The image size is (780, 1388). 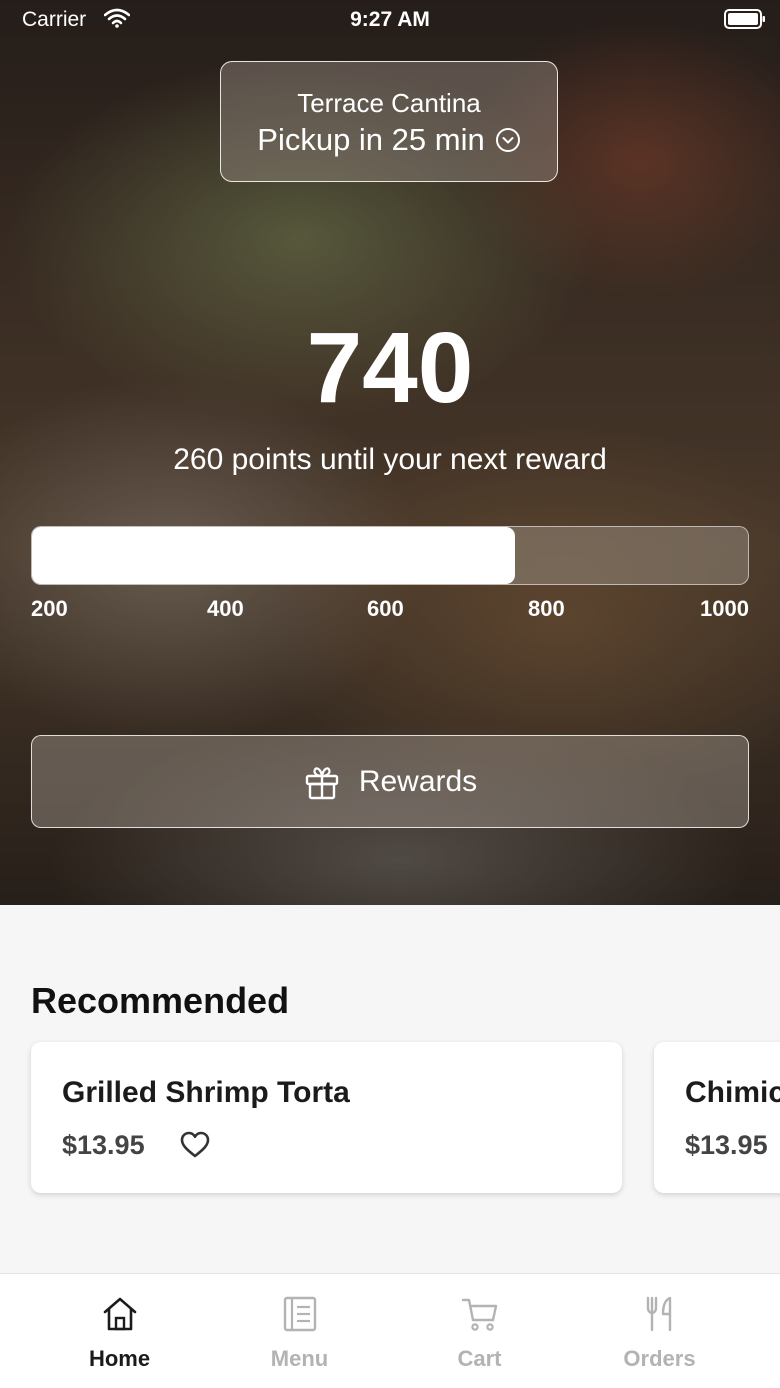 What do you see at coordinates (322, 782) in the screenshot?
I see `gift-icon` at bounding box center [322, 782].